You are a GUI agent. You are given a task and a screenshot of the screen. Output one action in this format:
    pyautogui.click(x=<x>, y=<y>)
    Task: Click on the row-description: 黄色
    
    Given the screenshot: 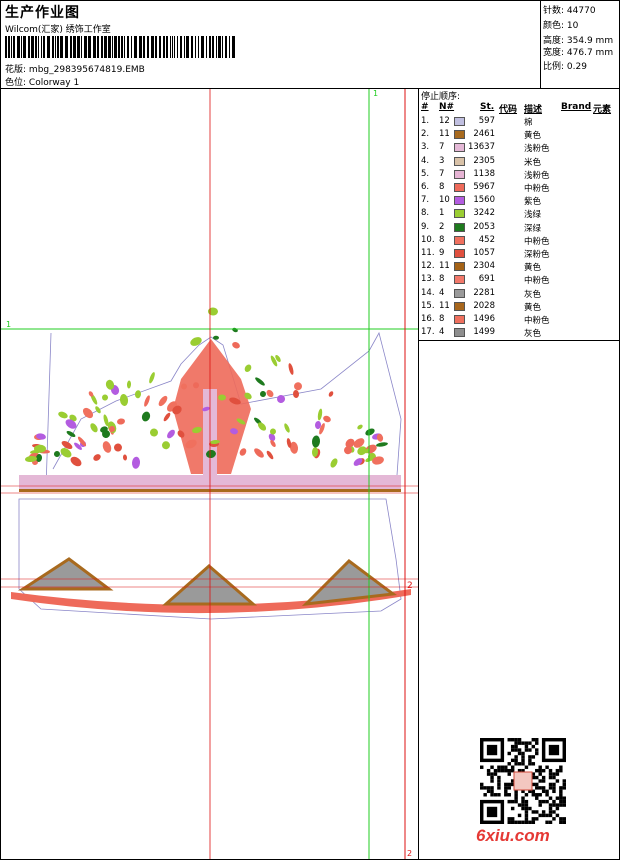 What is the action you would take?
    pyautogui.click(x=533, y=268)
    